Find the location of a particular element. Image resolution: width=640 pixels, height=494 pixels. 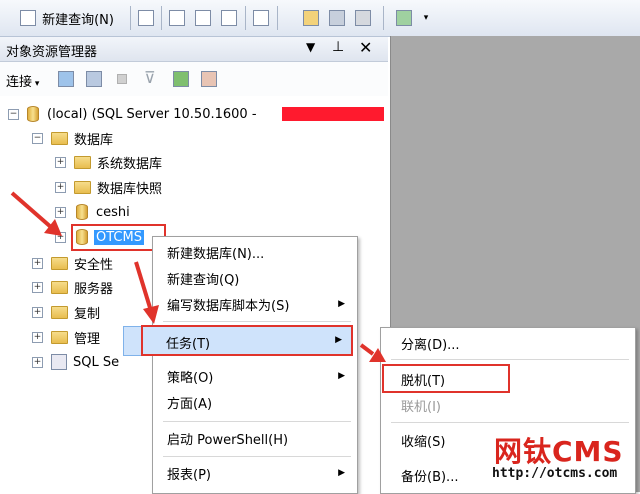

arrow-to-otcms is located at coordinates (32, 210).